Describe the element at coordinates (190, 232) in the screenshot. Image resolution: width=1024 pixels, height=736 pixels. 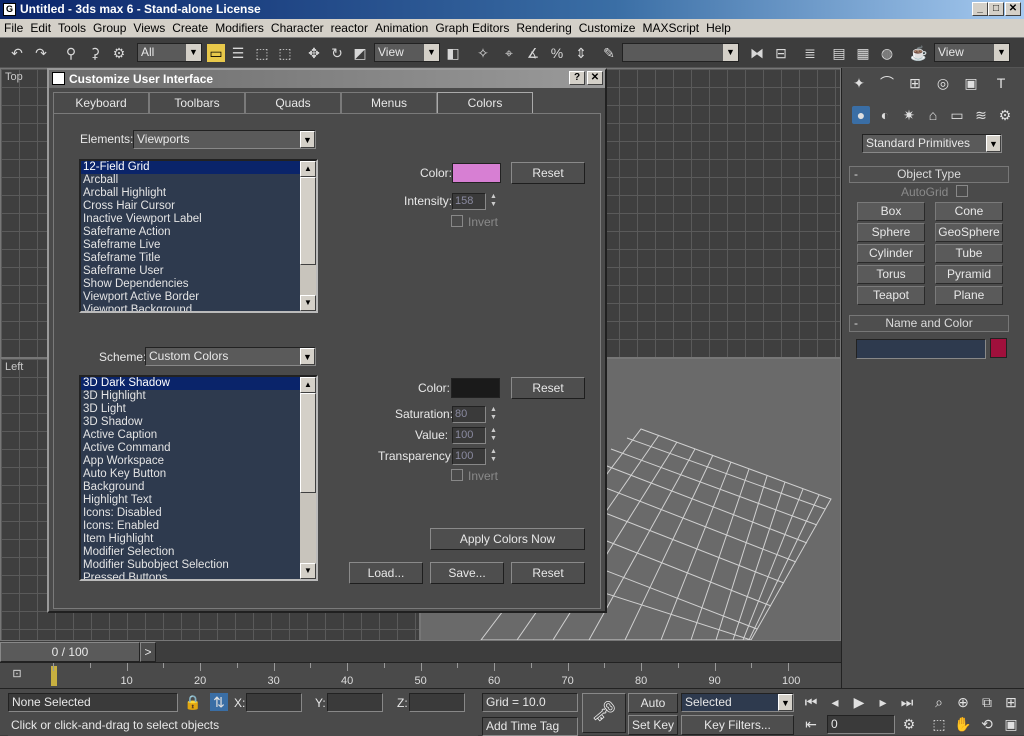
I see `list-item: Safeframe Action` at that location.